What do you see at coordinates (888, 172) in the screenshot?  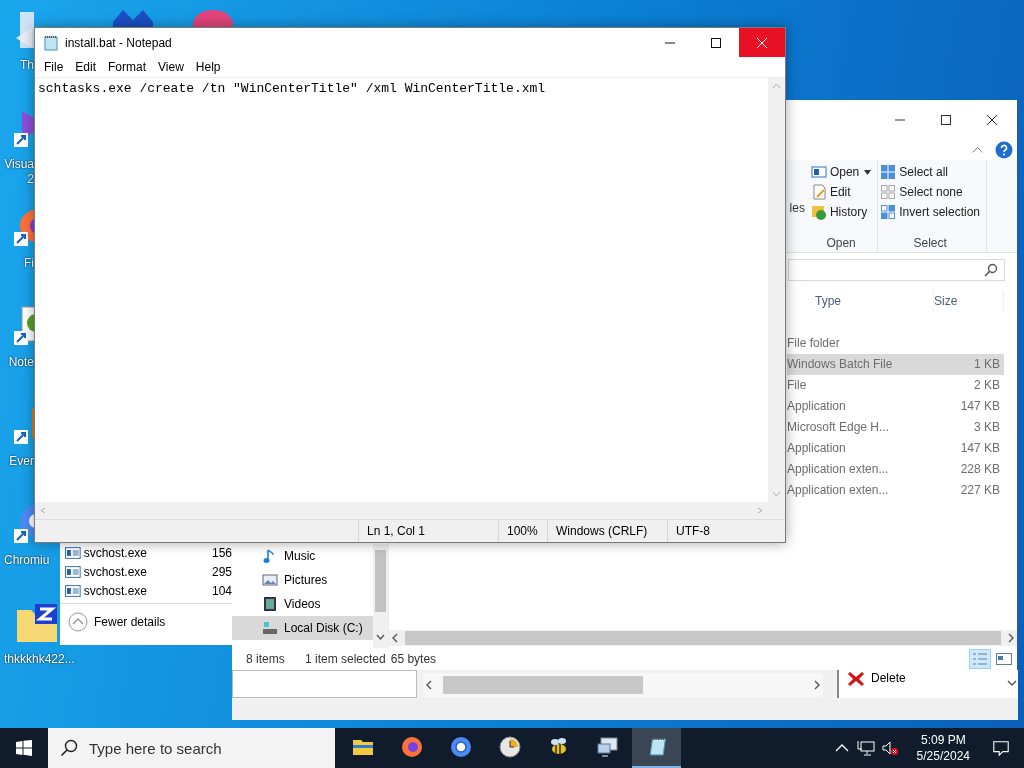 I see `grid-icon` at bounding box center [888, 172].